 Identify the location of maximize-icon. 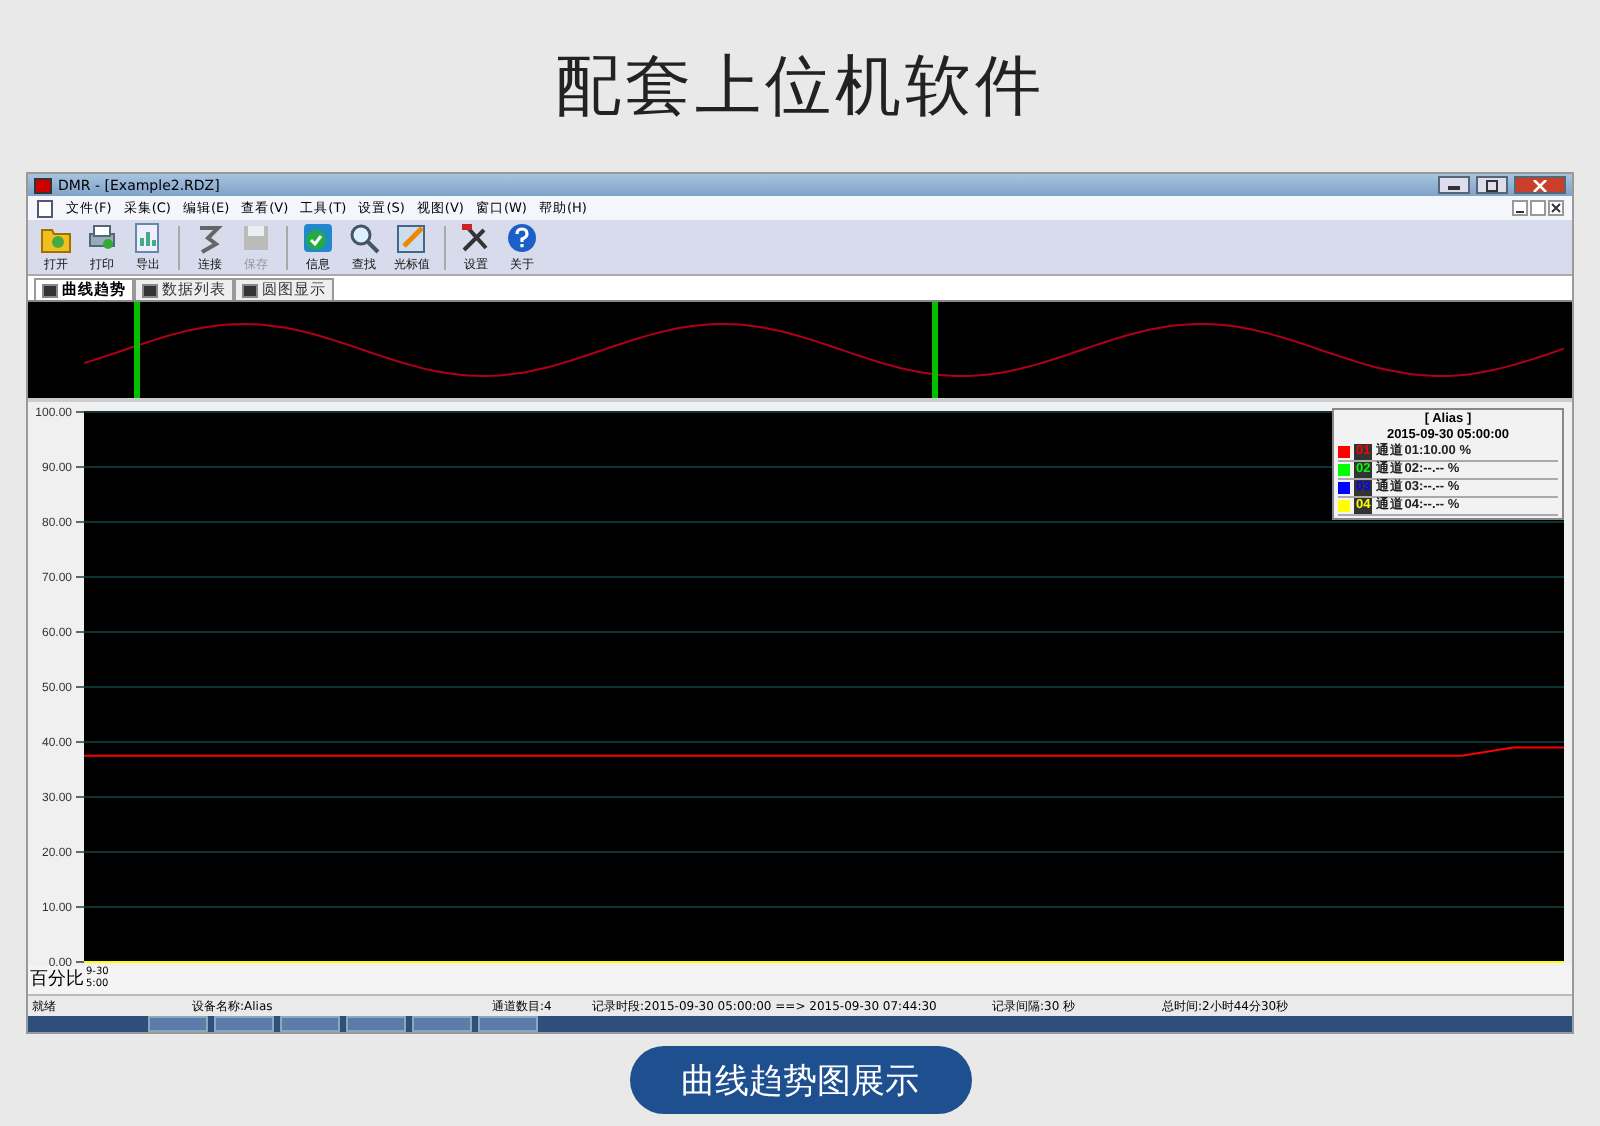
(1492, 185).